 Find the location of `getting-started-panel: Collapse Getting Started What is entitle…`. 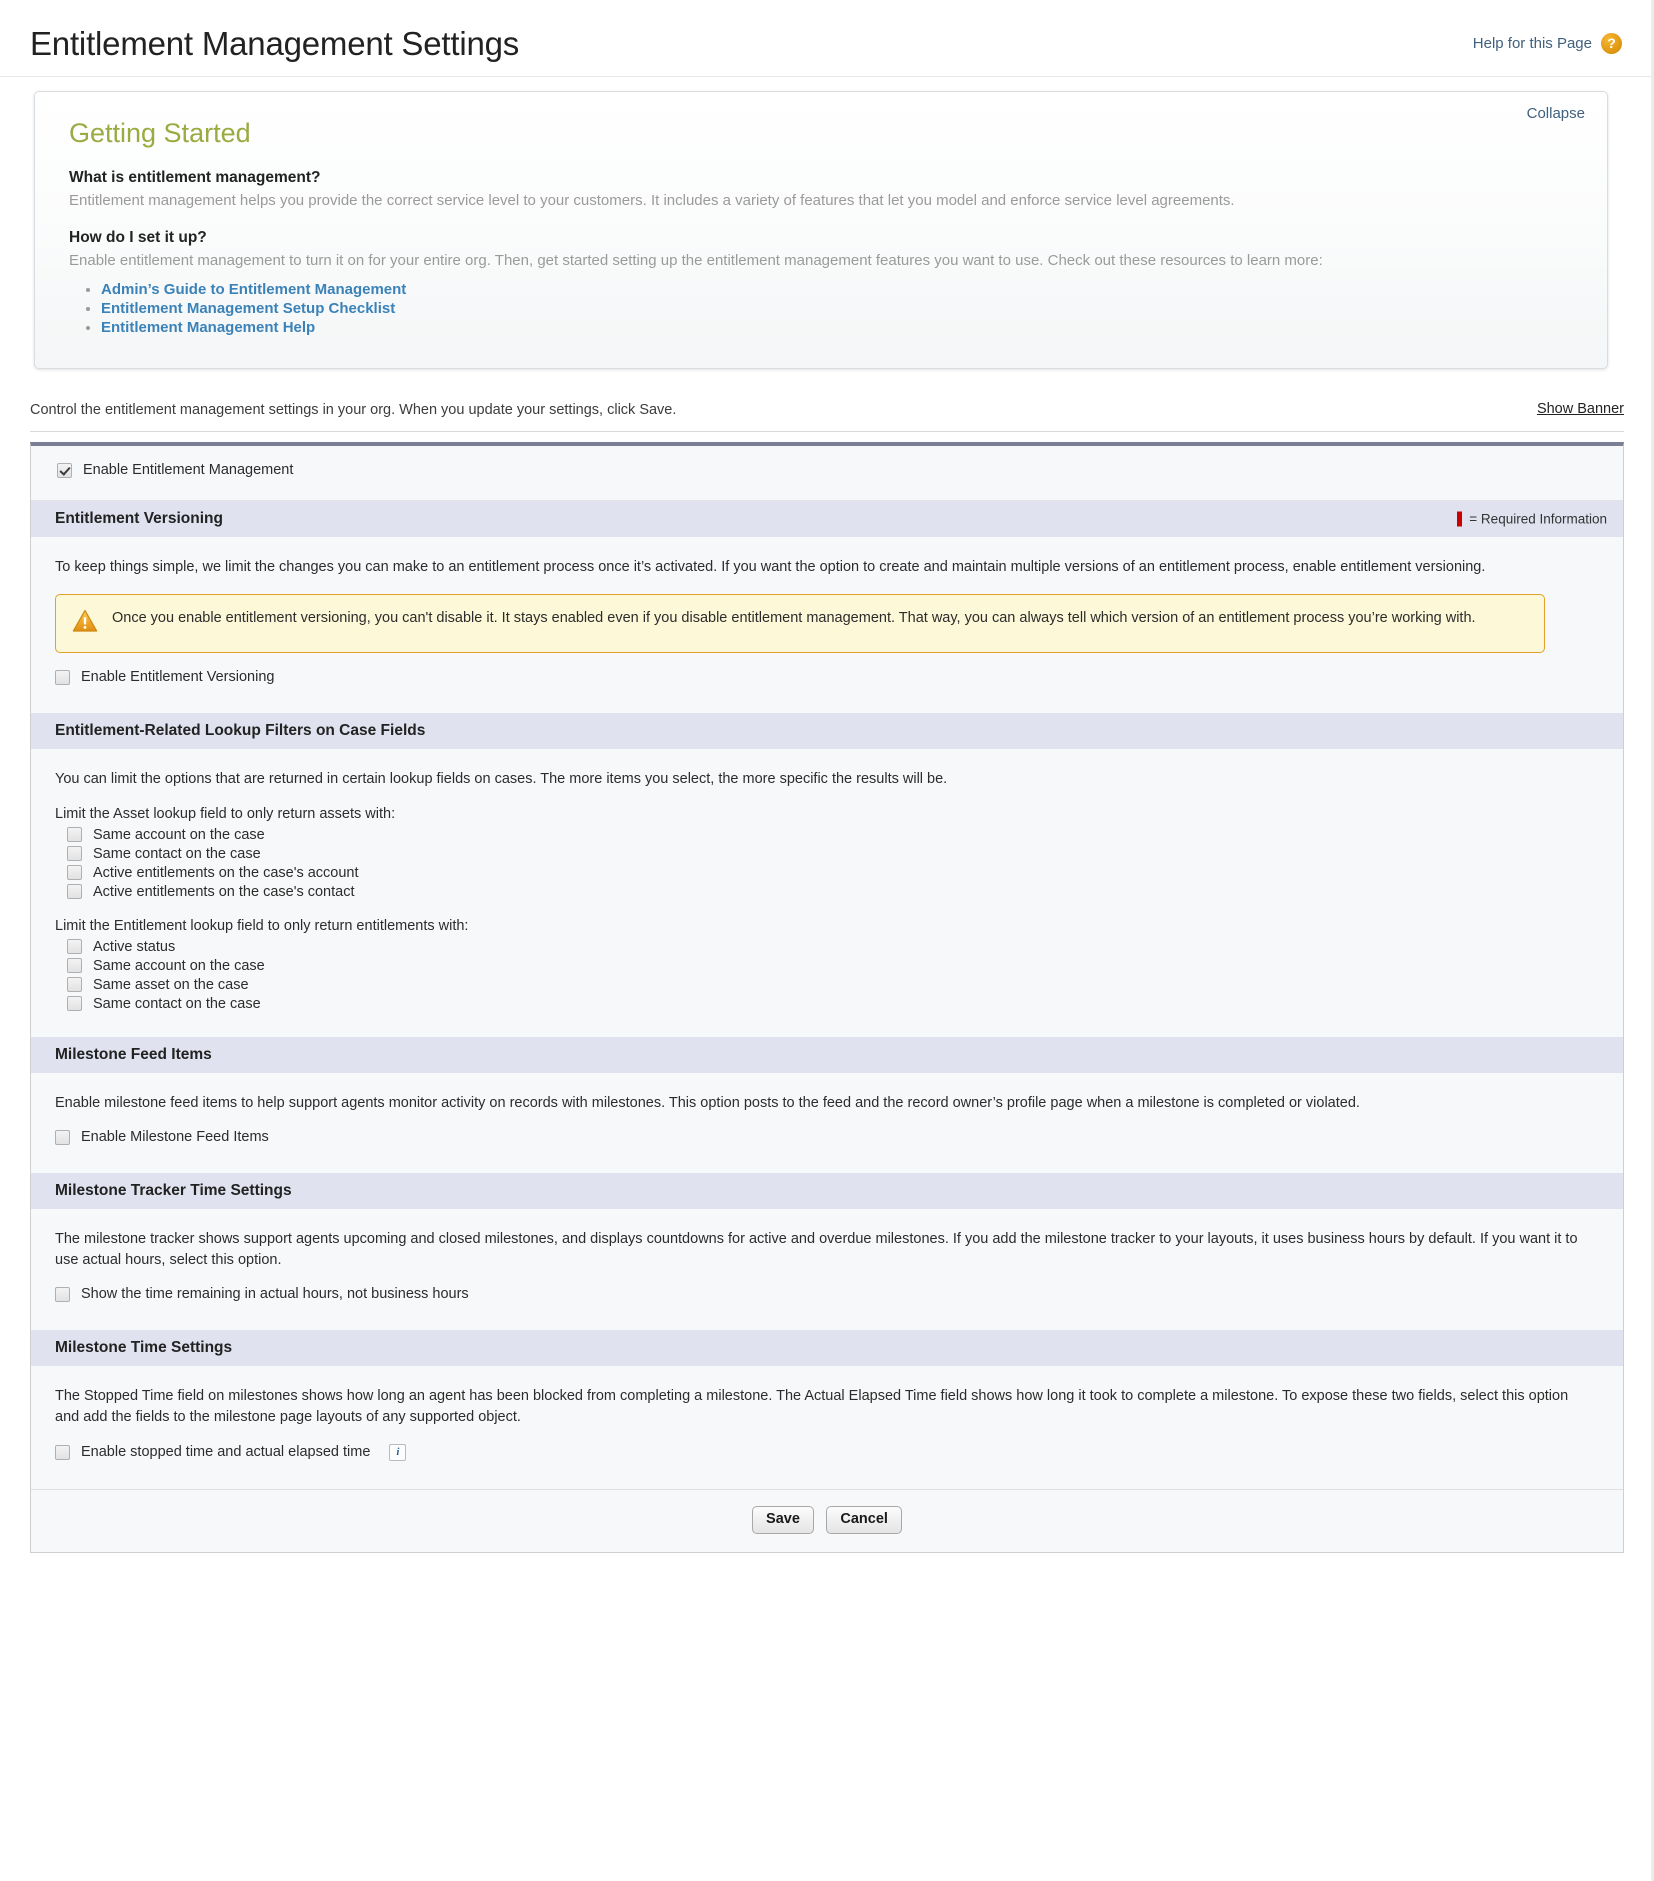

getting-started-panel: Collapse Getting Started What is entitle… is located at coordinates (821, 230).